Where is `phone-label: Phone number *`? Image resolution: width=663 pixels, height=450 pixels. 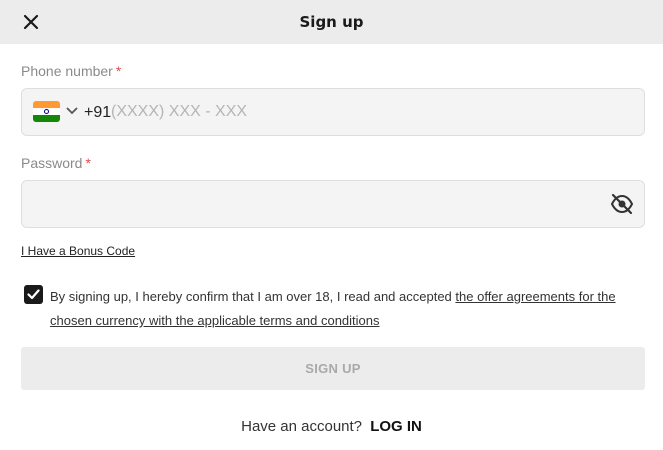
phone-label: Phone number * is located at coordinates (71, 71).